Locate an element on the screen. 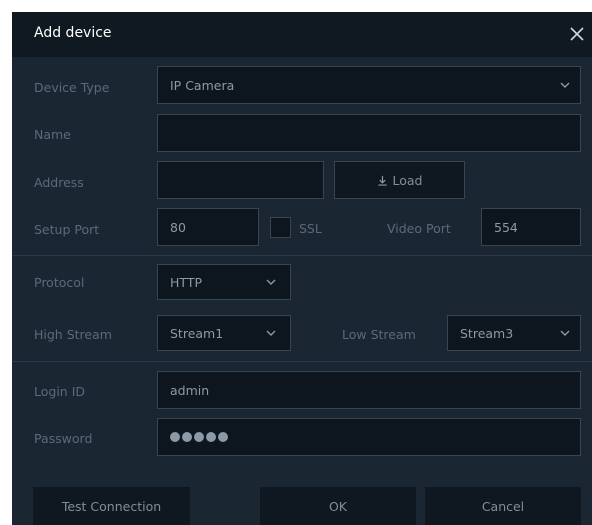  ok-button: OK is located at coordinates (338, 506).